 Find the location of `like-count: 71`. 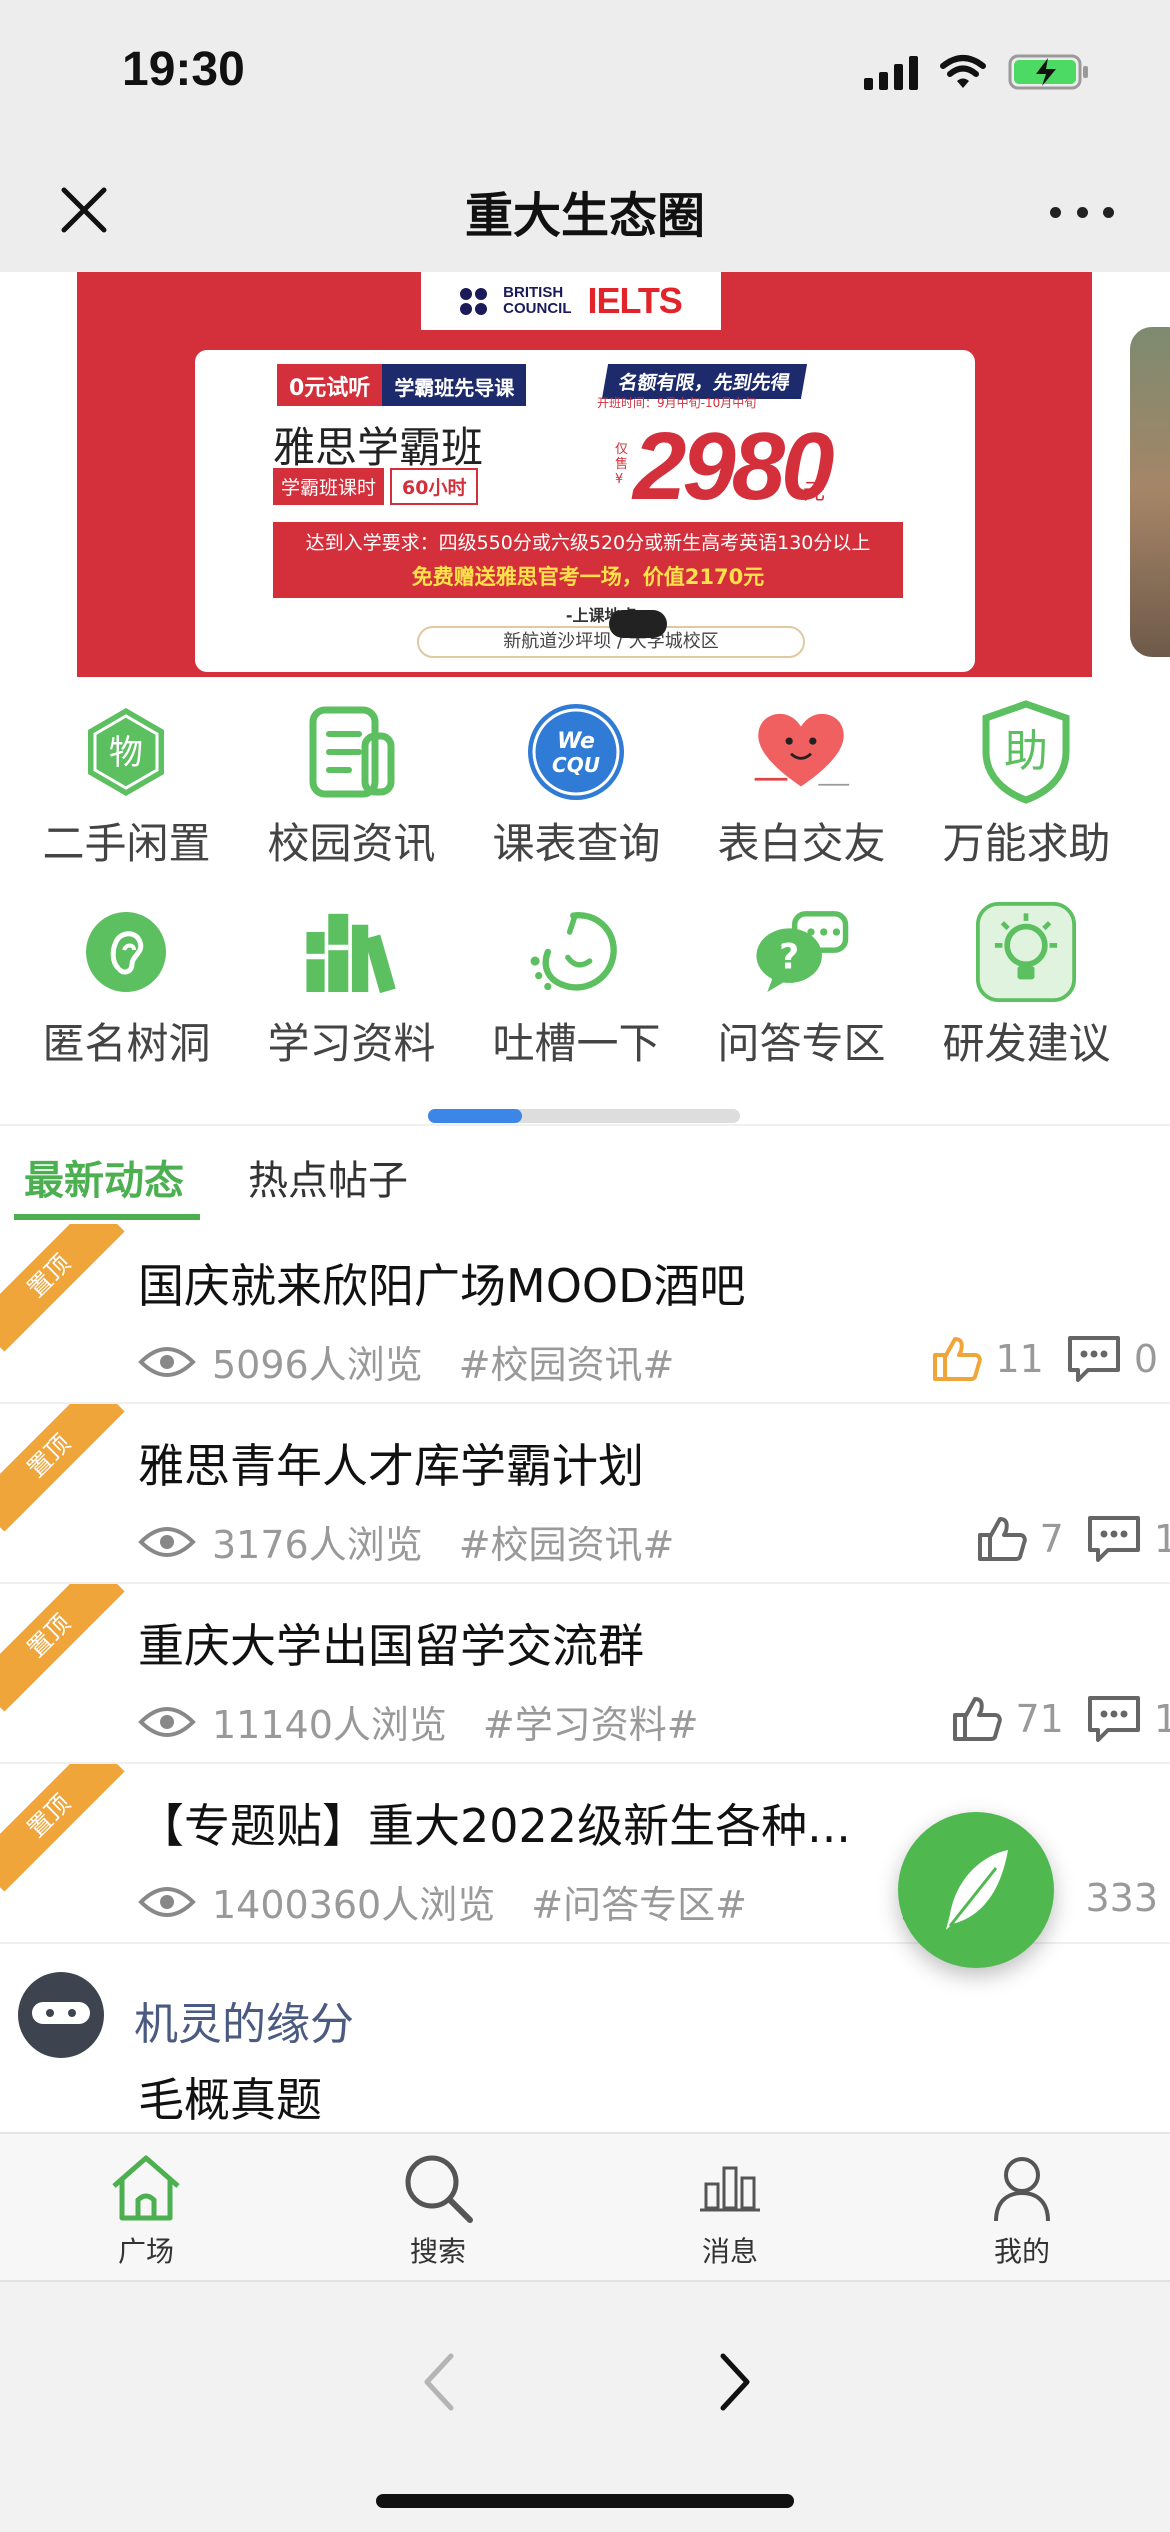

like-count: 71 is located at coordinates (1039, 1719).